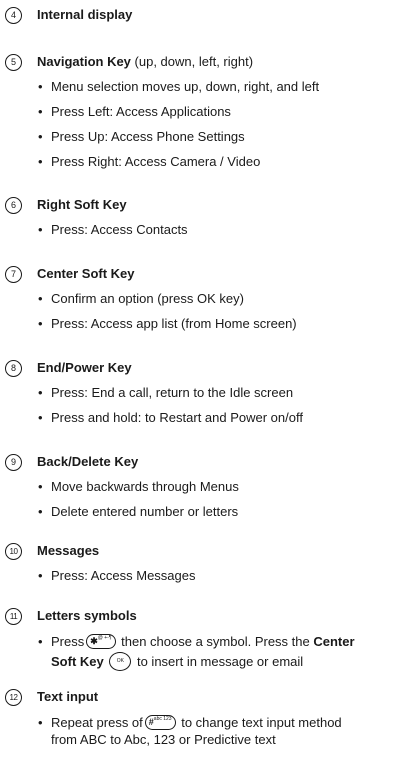  I want to click on section-number: 12, so click(13, 697).